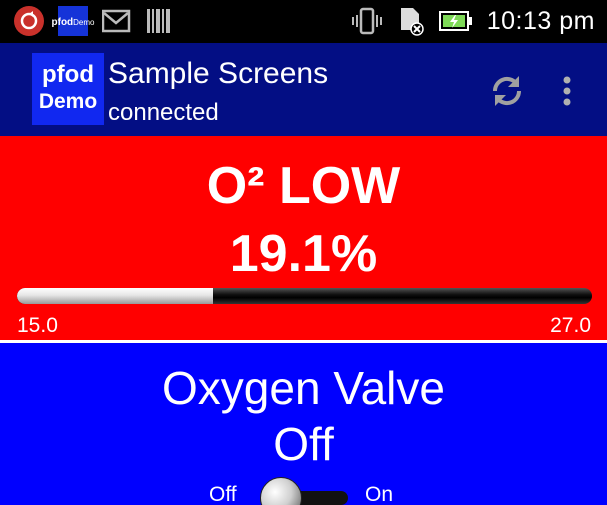 This screenshot has height=505, width=607. I want to click on valve-state: Off, so click(303, 444).